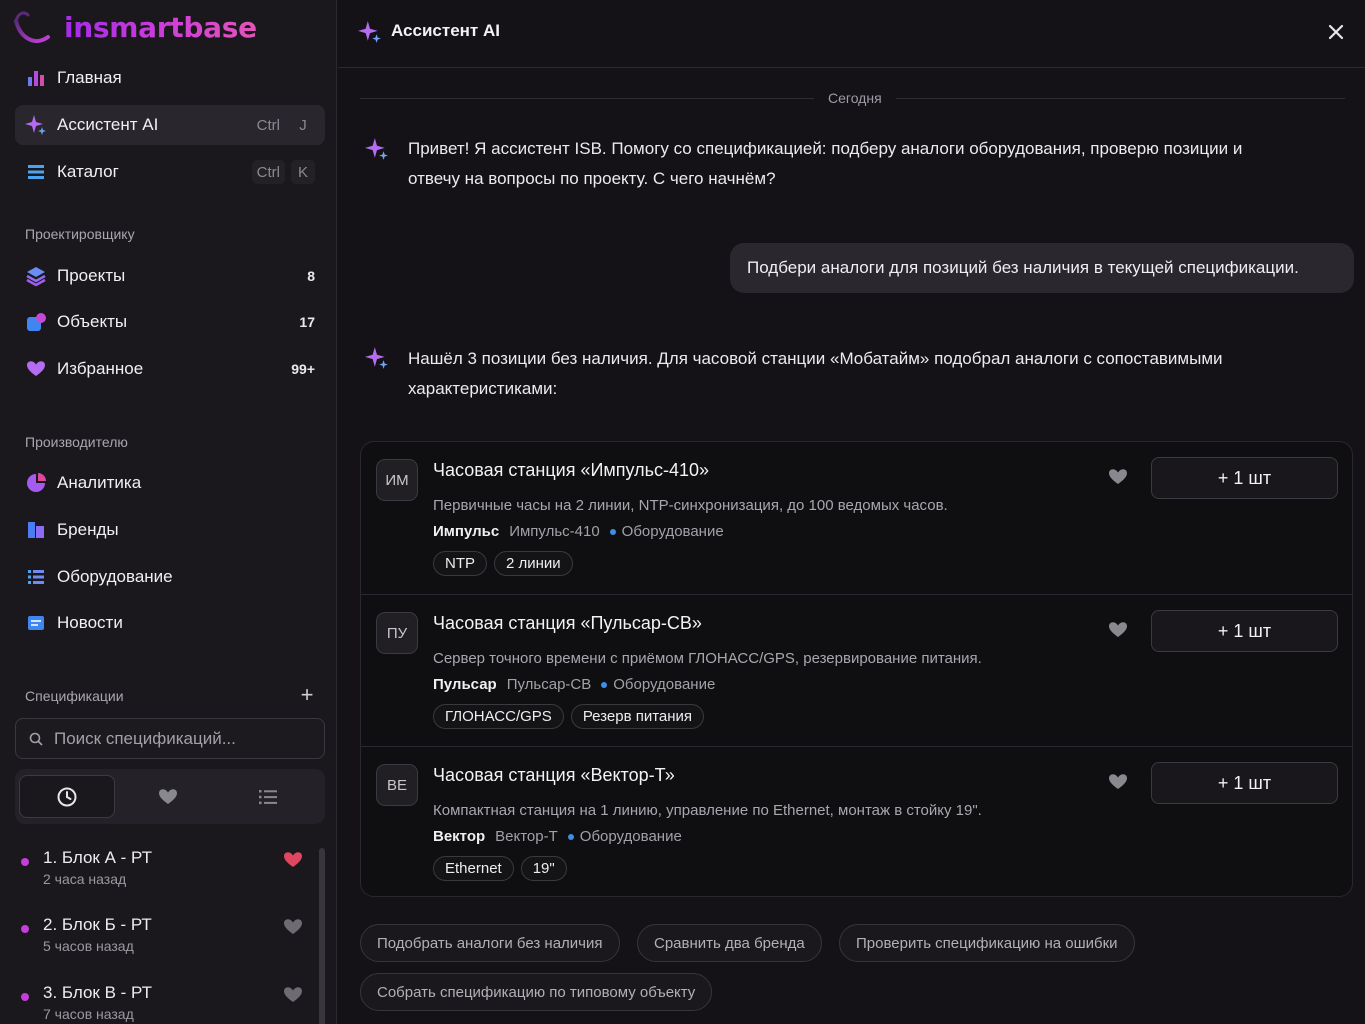 This screenshot has height=1024, width=1365. I want to click on tab-favorites, so click(168, 796).